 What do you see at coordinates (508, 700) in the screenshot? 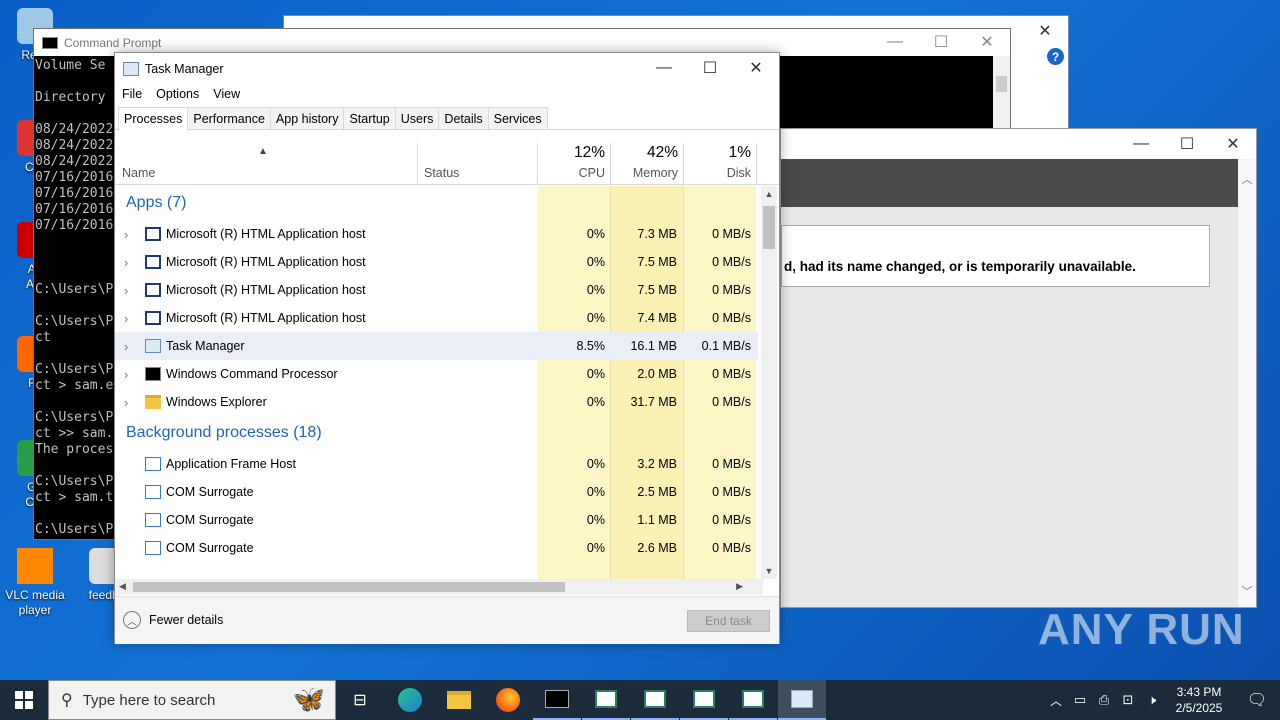
I see `firefox-button` at bounding box center [508, 700].